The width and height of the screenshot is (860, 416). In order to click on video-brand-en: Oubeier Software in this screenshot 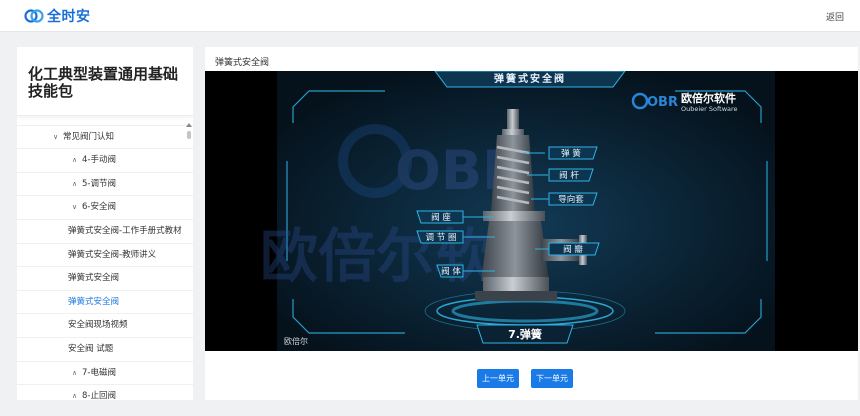, I will do `click(709, 109)`.